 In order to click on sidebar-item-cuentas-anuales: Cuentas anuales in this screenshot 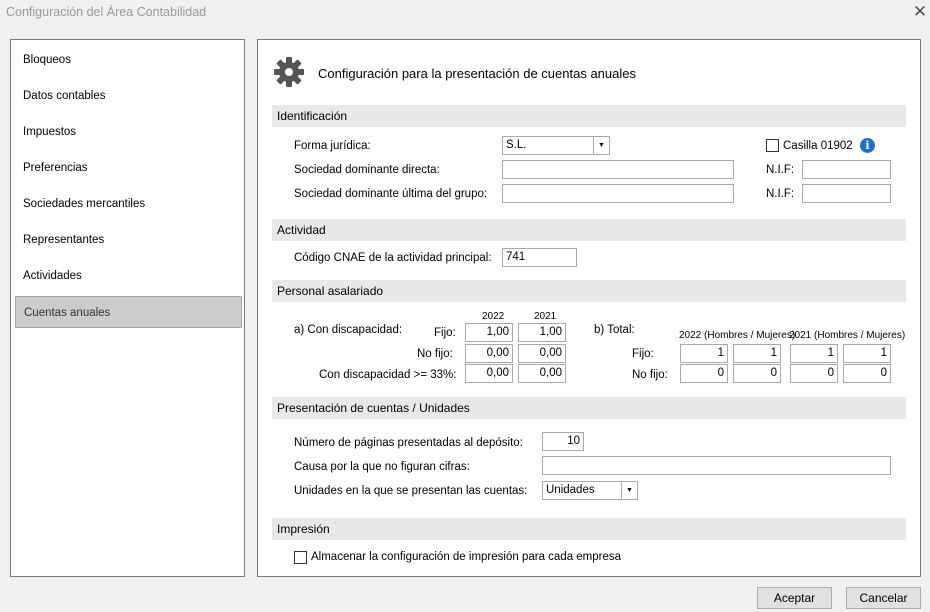, I will do `click(128, 312)`.